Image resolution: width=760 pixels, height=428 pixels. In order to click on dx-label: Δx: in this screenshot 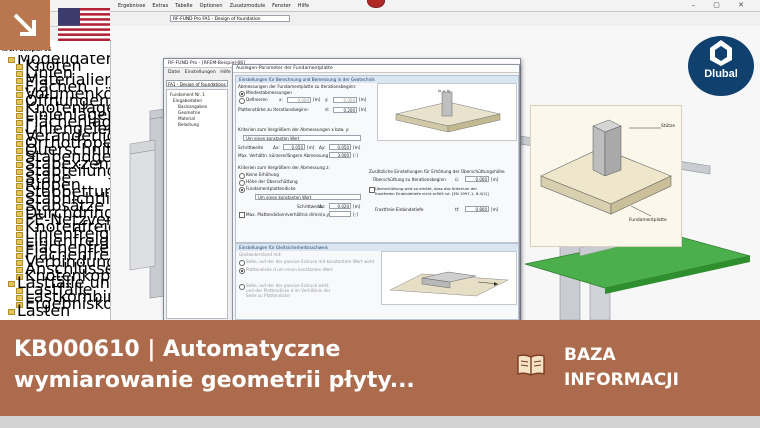, I will do `click(276, 147)`.